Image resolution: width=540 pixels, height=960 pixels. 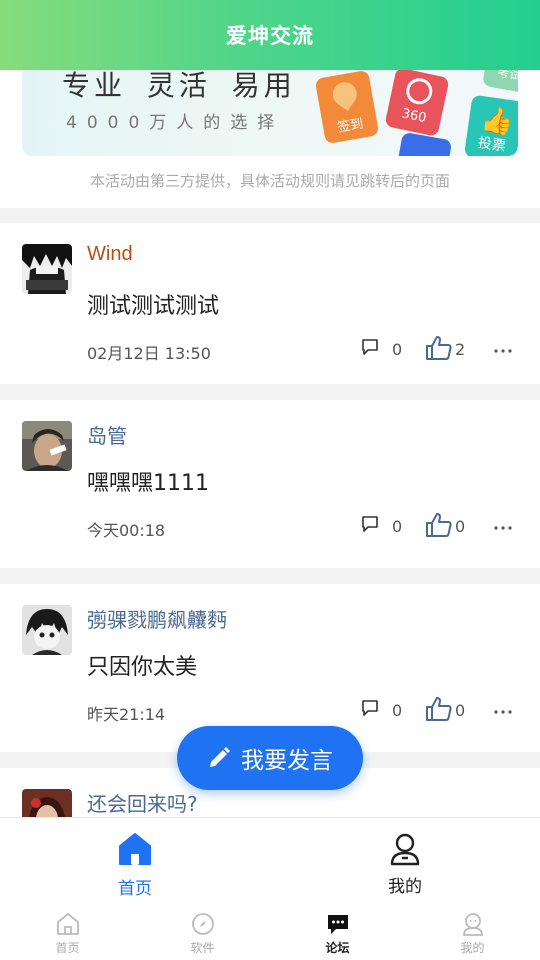 What do you see at coordinates (220, 757) in the screenshot?
I see `pencil-icon` at bounding box center [220, 757].